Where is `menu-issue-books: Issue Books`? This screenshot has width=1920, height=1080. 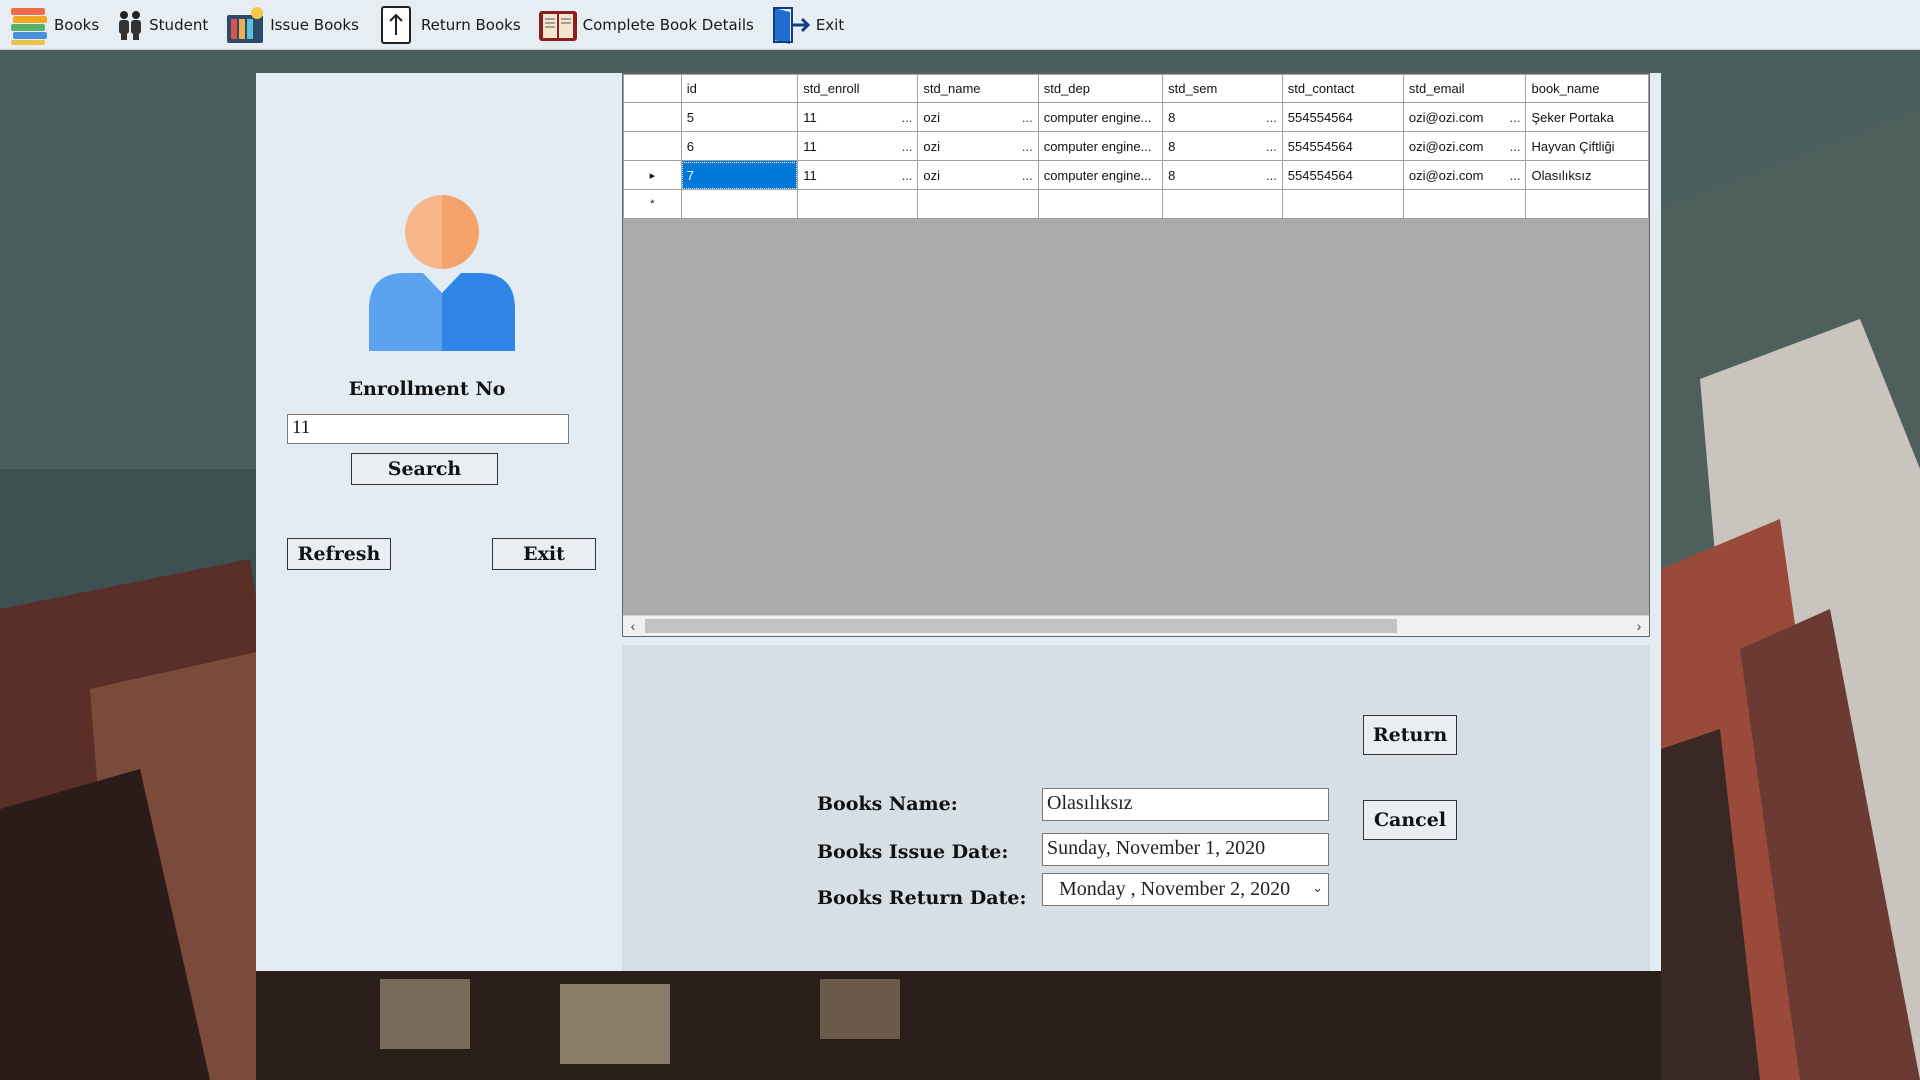 menu-issue-books: Issue Books is located at coordinates (291, 24).